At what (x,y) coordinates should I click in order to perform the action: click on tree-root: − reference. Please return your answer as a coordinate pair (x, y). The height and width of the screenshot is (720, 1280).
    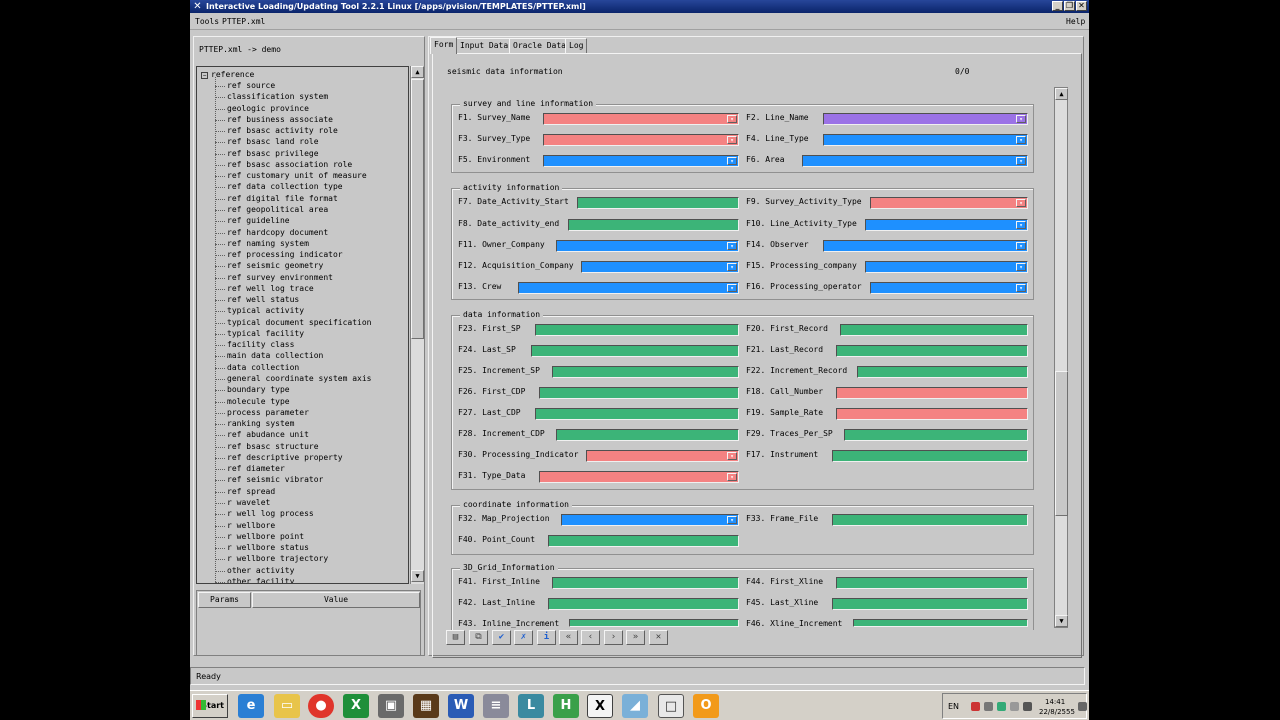
    Looking at the image, I should click on (227, 74).